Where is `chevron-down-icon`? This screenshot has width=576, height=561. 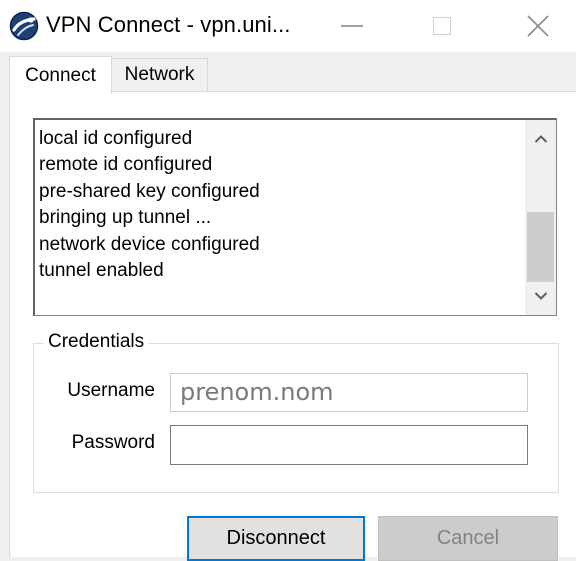 chevron-down-icon is located at coordinates (540, 296).